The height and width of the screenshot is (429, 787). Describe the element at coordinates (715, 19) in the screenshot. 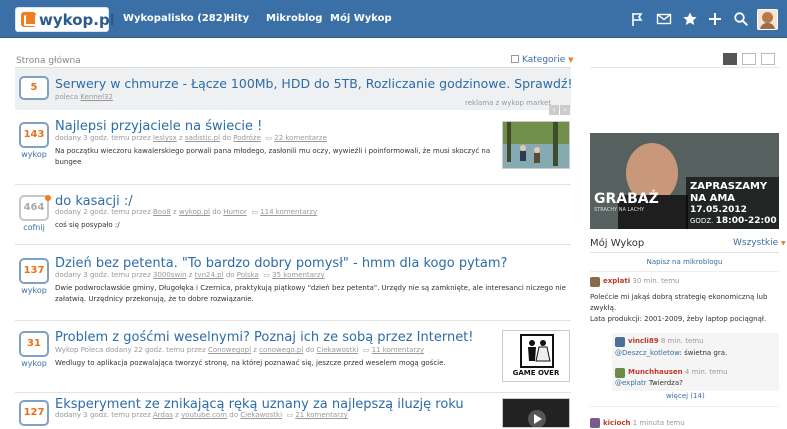

I see `plus-icon` at that location.